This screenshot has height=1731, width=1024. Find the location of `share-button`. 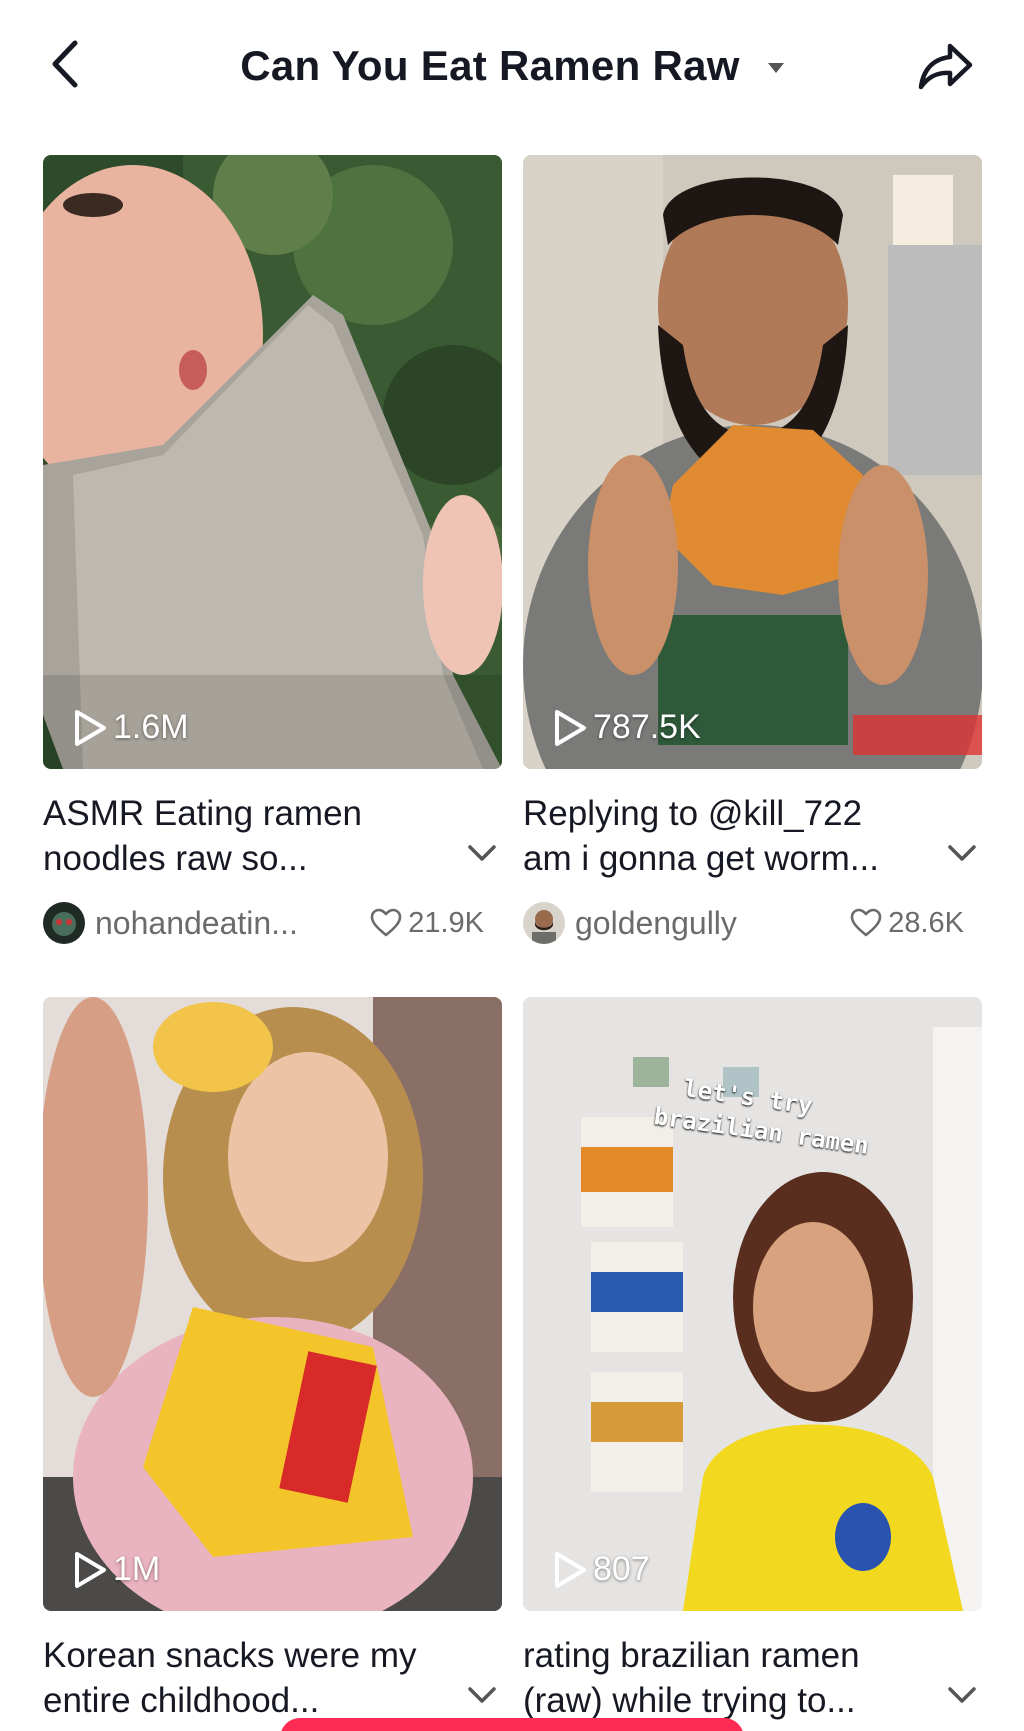

share-button is located at coordinates (946, 66).